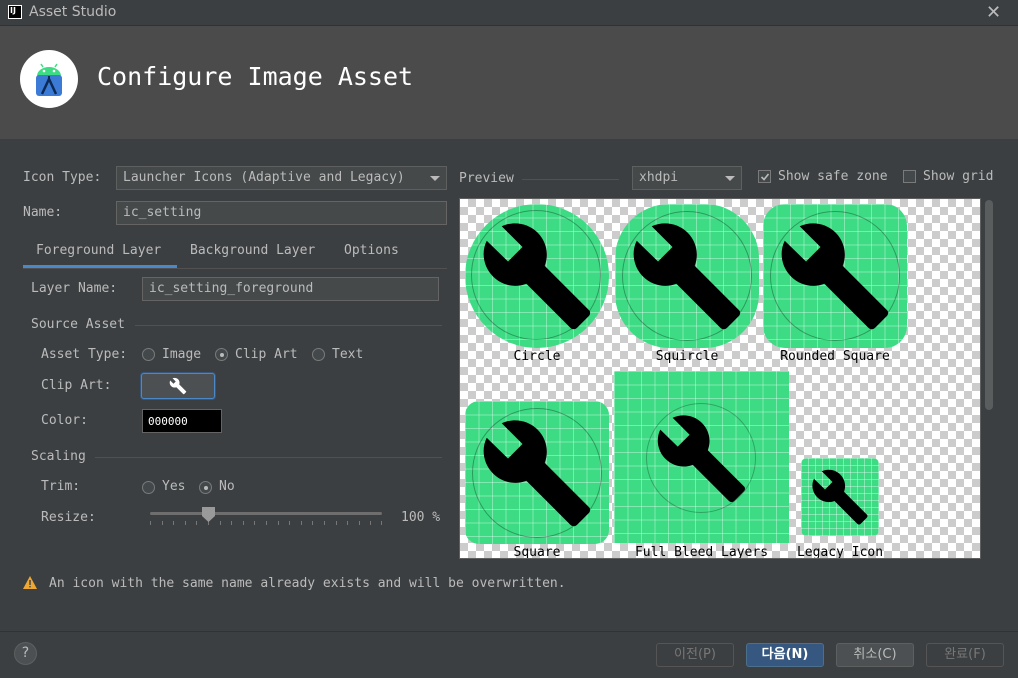 This screenshot has width=1018, height=678. Describe the element at coordinates (61, 486) in the screenshot. I see `trim-label: Trim:` at that location.